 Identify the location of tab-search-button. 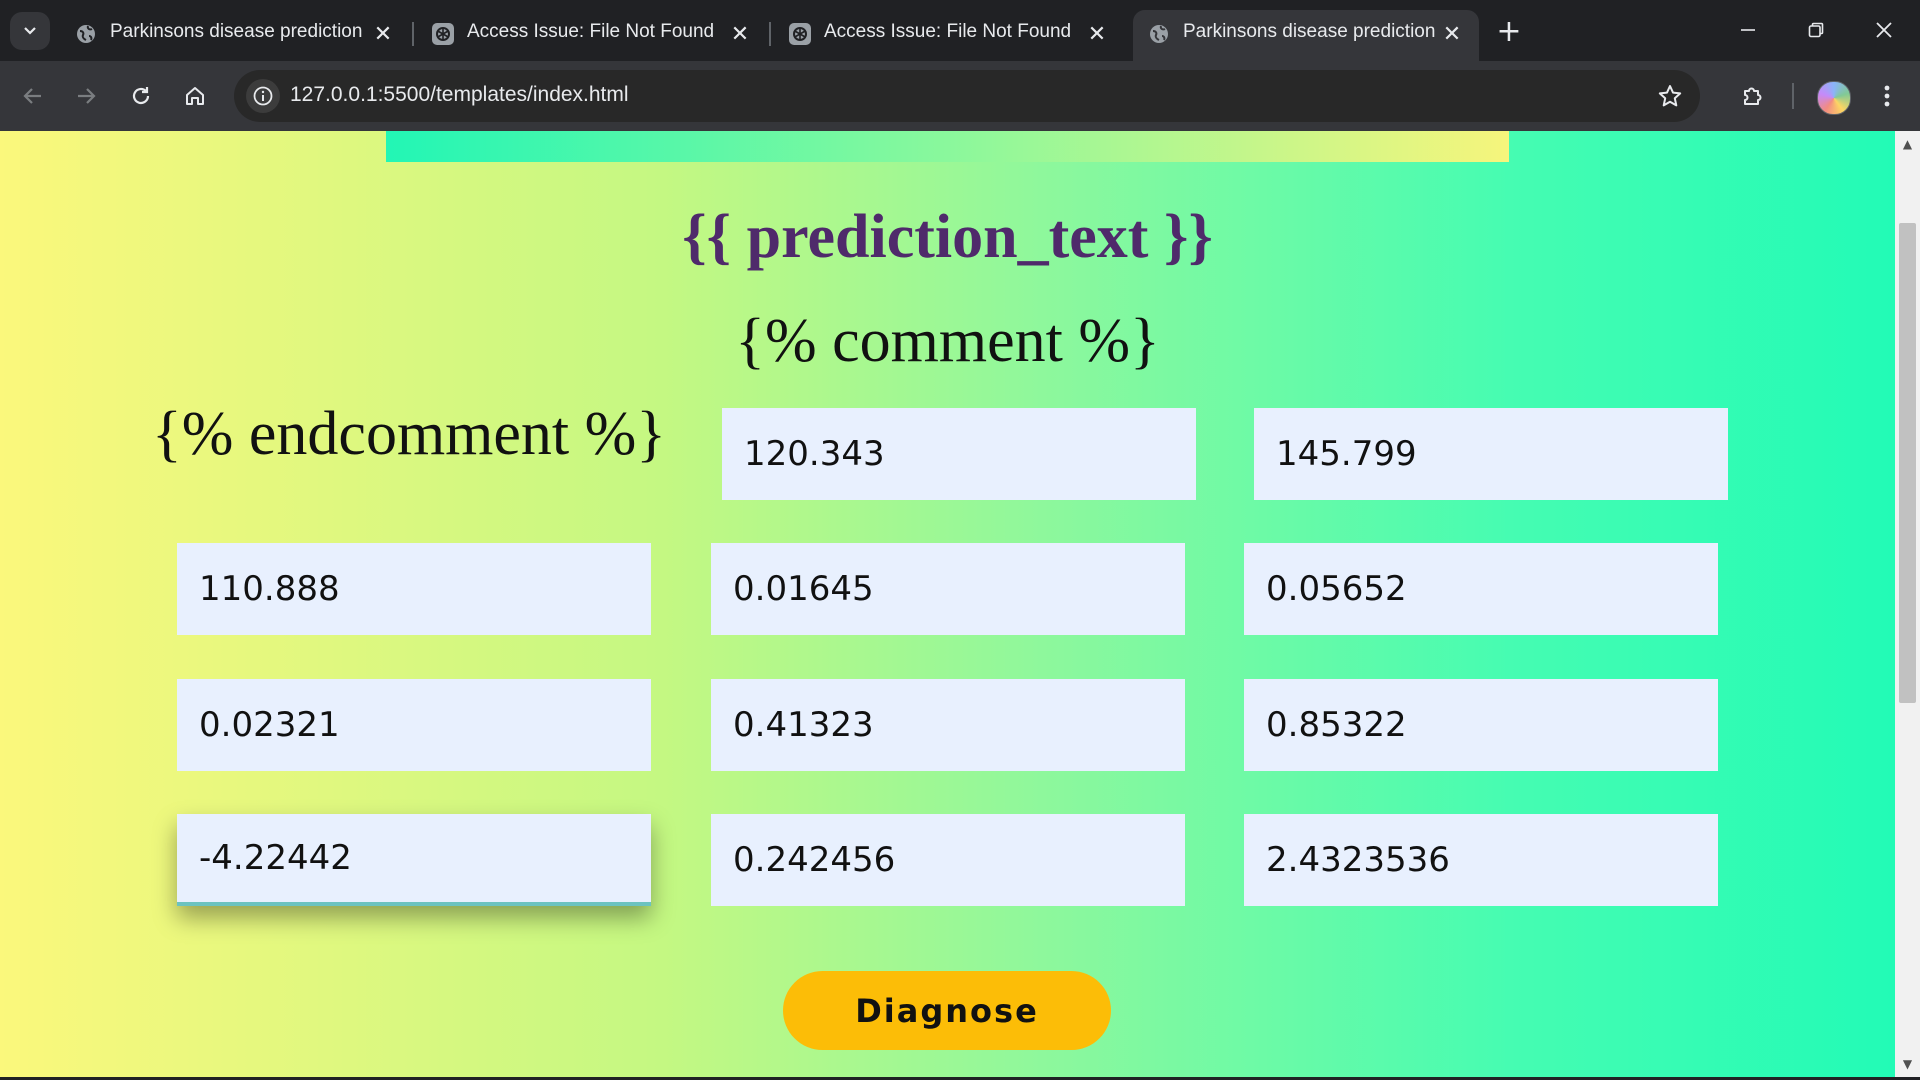
(30, 31).